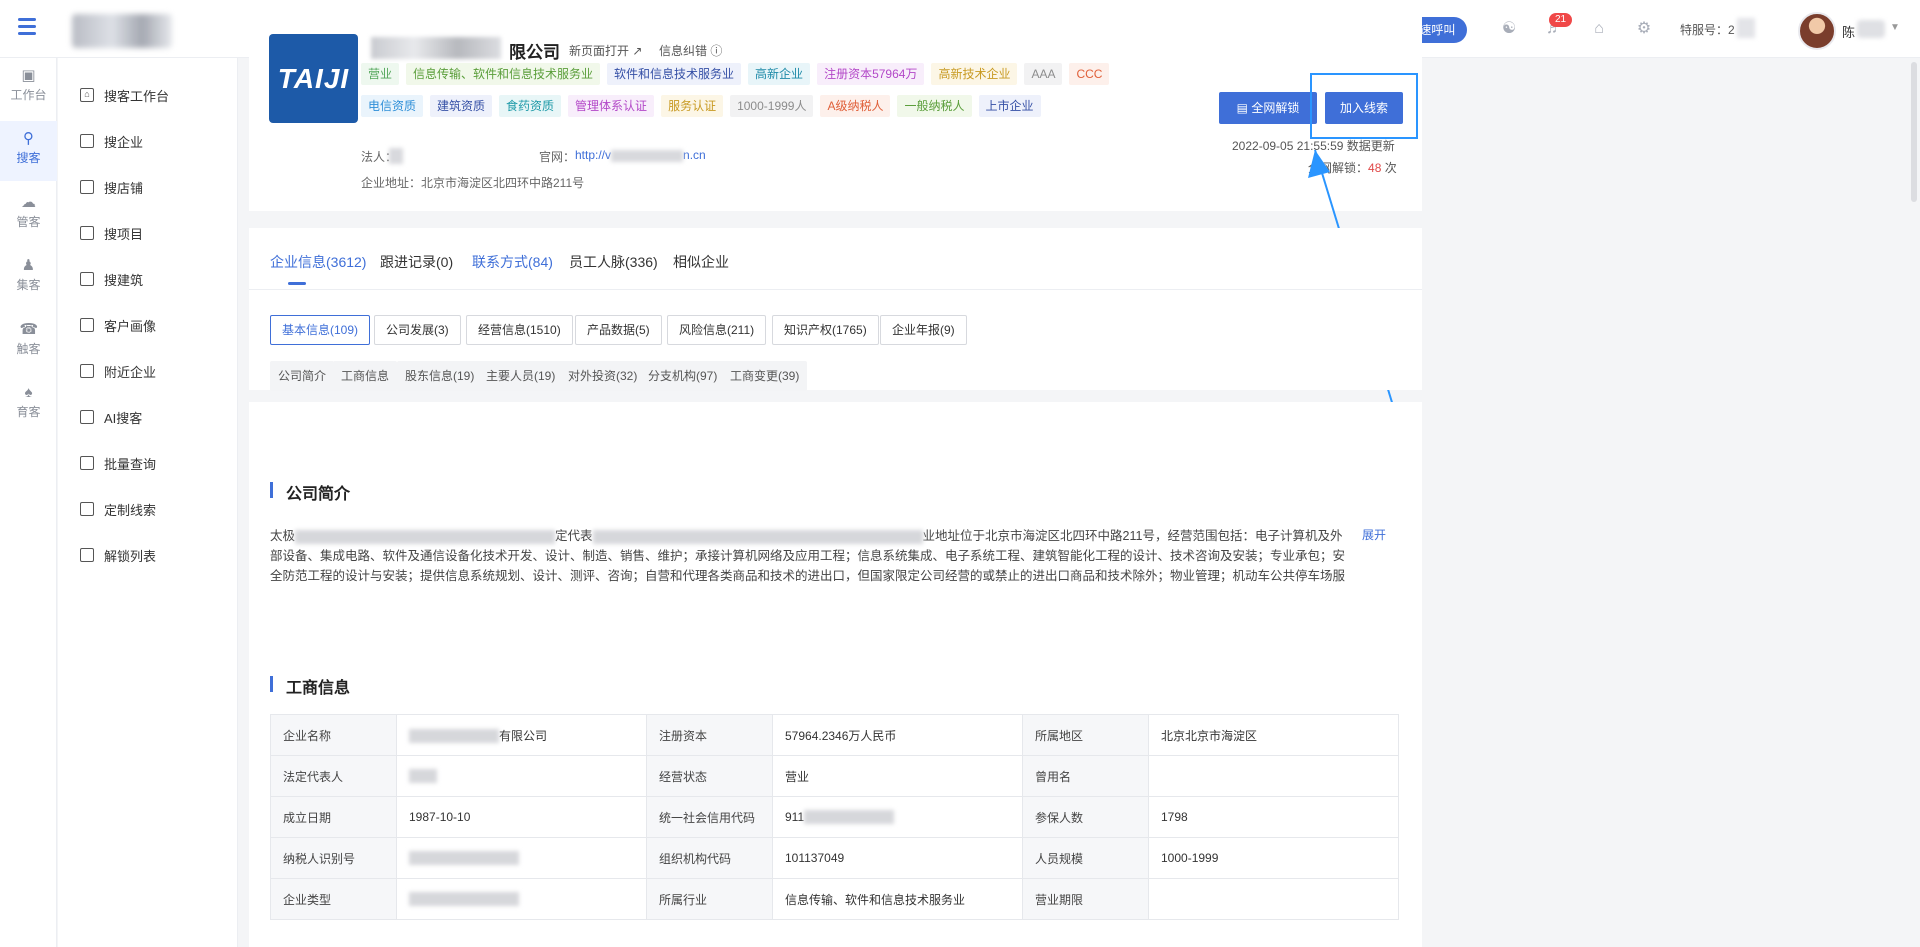 The width and height of the screenshot is (1920, 947). What do you see at coordinates (934, 106) in the screenshot?
I see `company-tag: 一般纳税人` at bounding box center [934, 106].